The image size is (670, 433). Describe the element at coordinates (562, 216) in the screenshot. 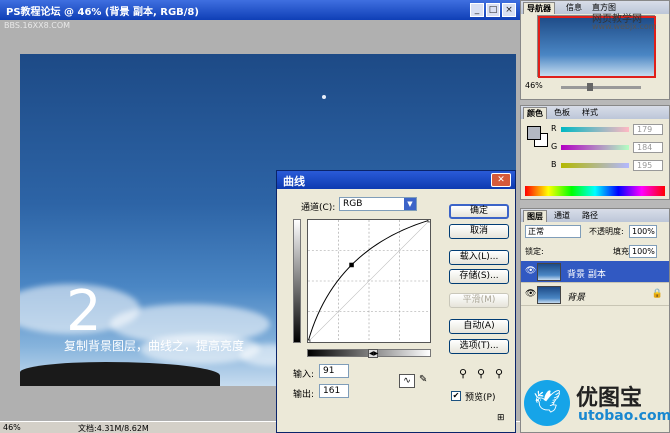

I see `tab-channels: 通道` at that location.